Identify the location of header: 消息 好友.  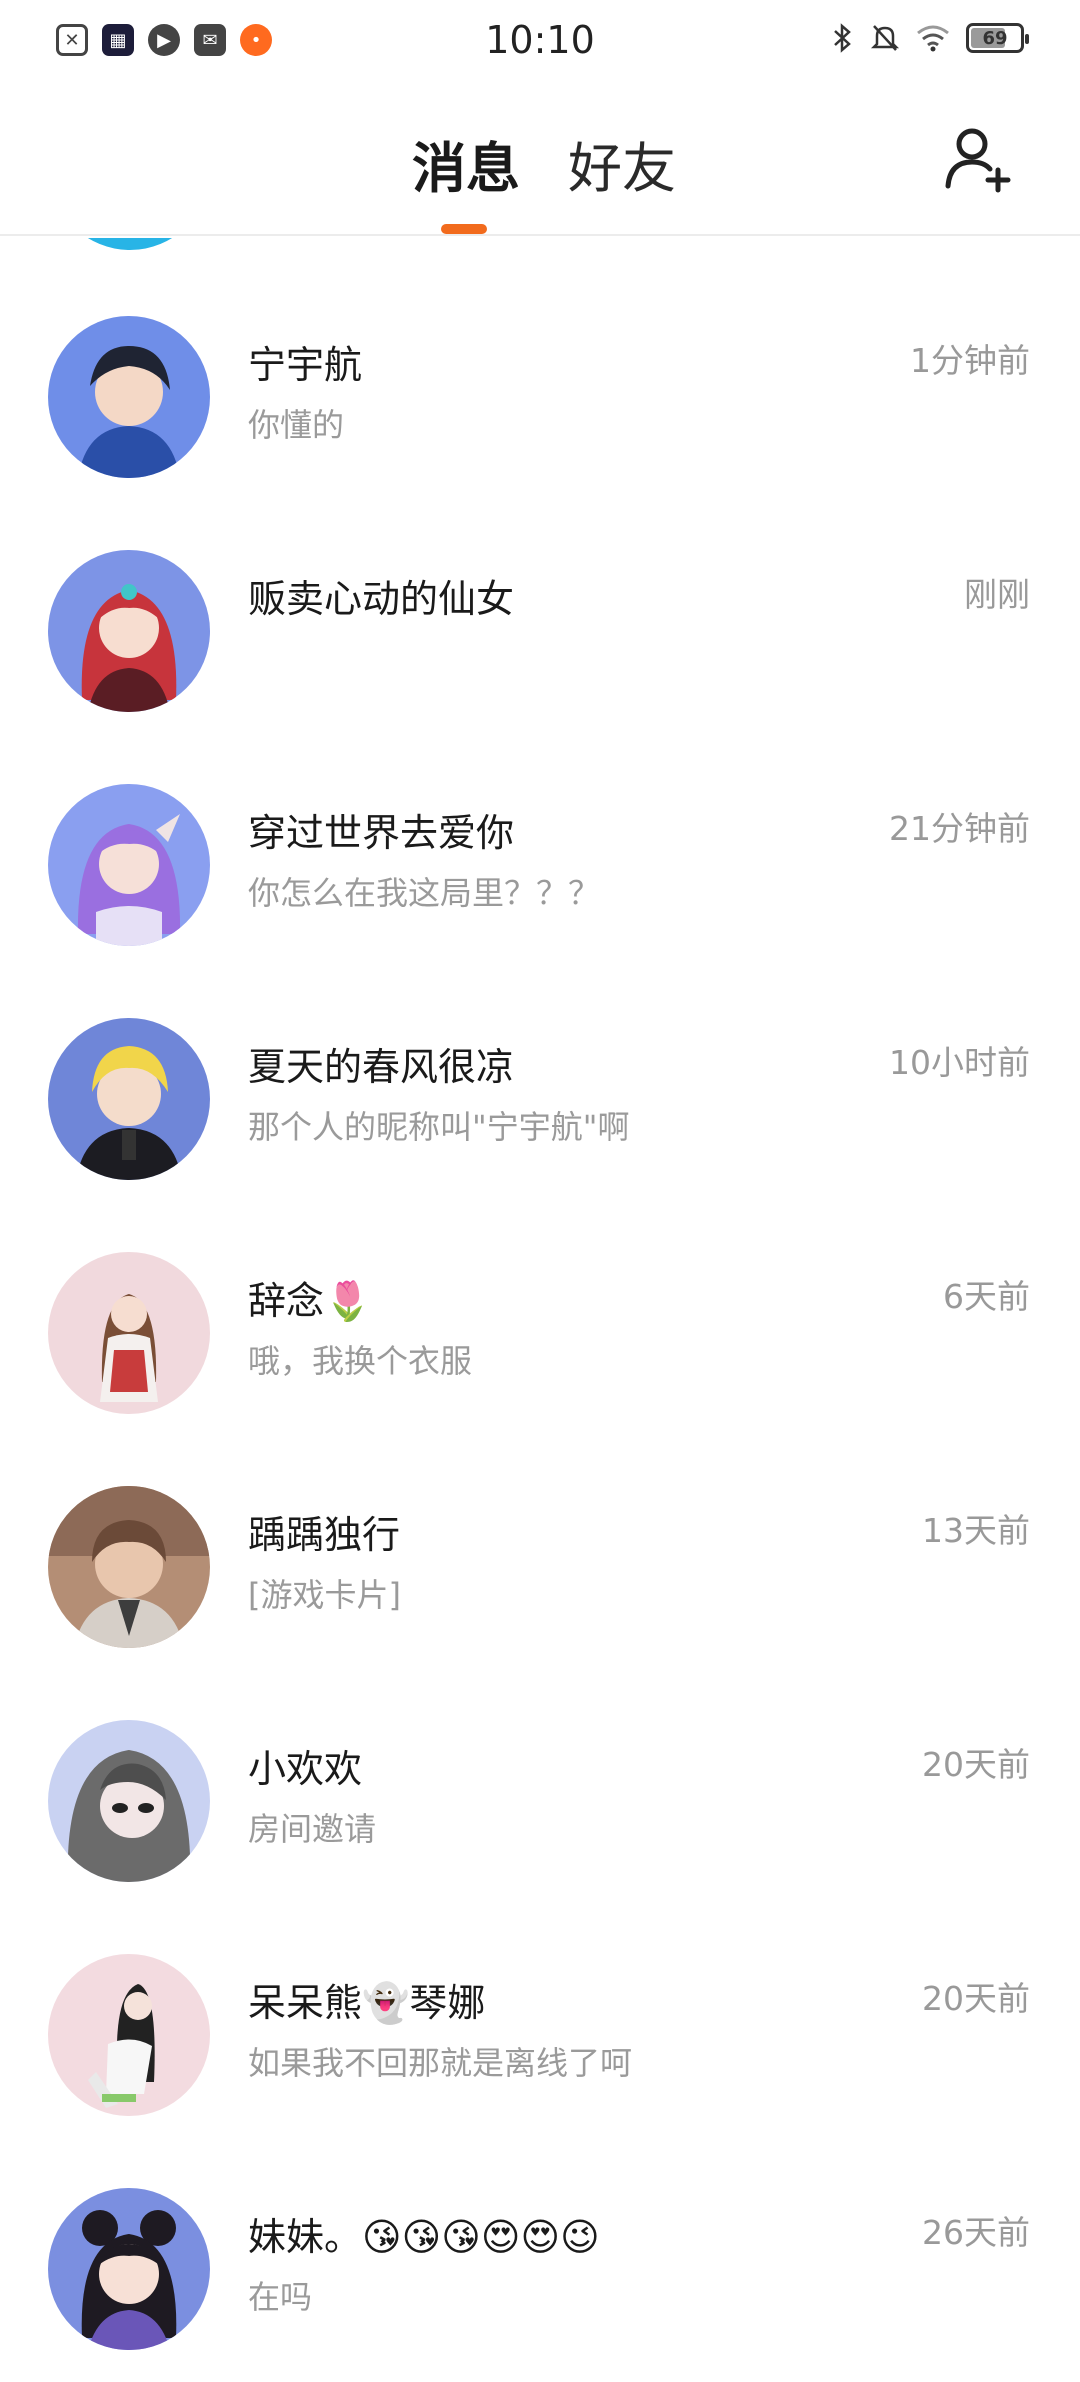
(540, 160).